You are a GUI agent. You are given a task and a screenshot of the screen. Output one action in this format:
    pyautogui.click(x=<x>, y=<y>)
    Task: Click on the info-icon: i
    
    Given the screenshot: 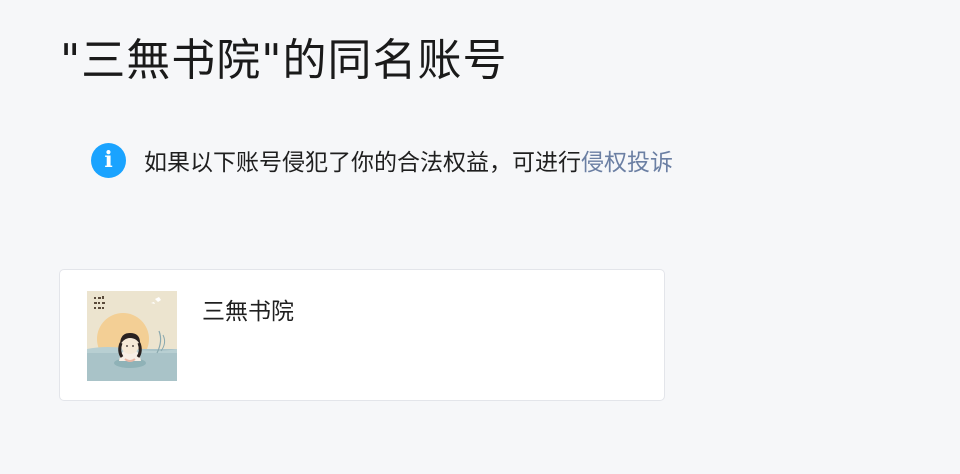 What is the action you would take?
    pyautogui.click(x=108, y=160)
    